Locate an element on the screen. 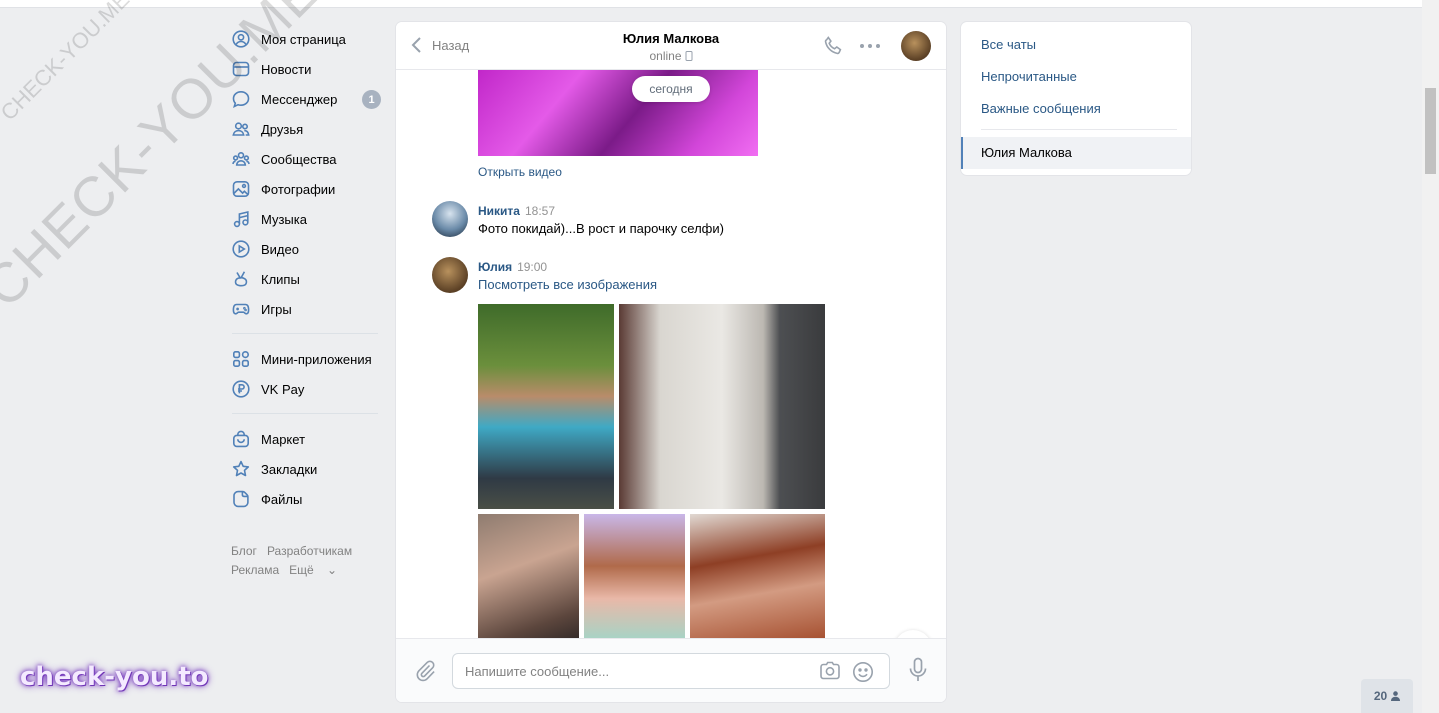 Image resolution: width=1439 pixels, height=713 pixels. mobile-phone-icon is located at coordinates (689, 56).